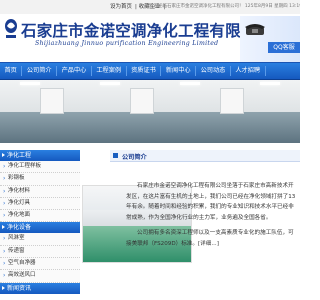  I want to click on sidebar-section-purification-engineering: 净化工程, so click(40, 155).